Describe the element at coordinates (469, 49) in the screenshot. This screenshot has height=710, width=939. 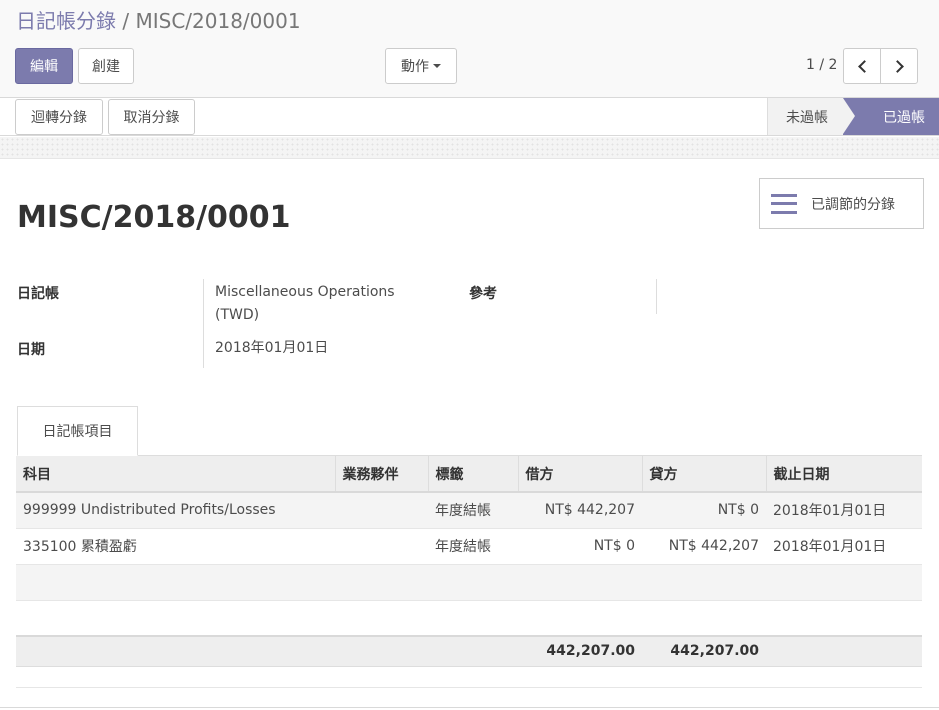
I see `control-panel: 日記帳分錄 / MISC/2018/0001 編輯 創建 動作 1 / 2` at that location.